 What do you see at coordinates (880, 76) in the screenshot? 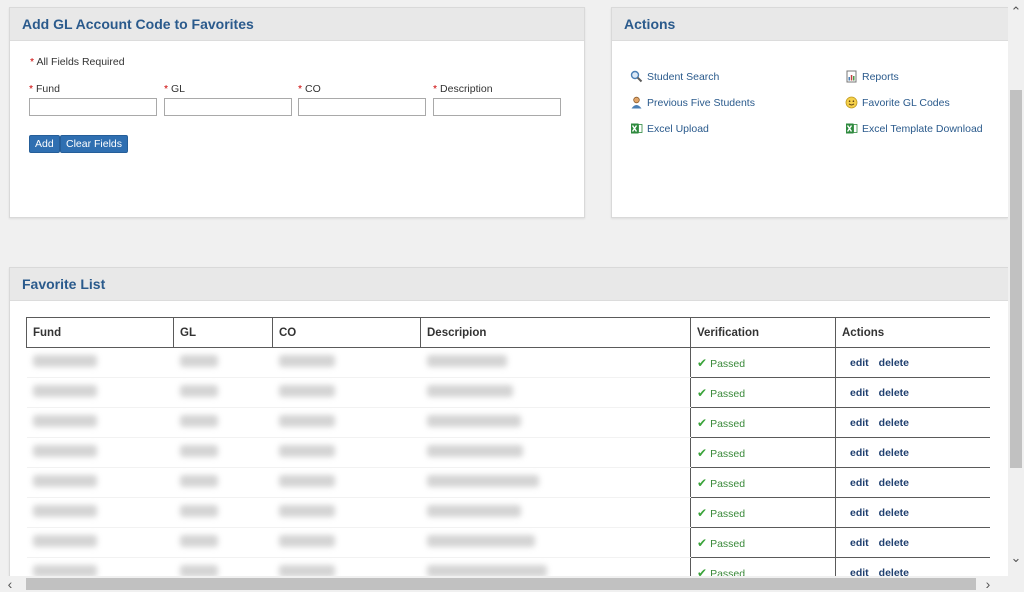
I see `reports-label: Reports` at bounding box center [880, 76].